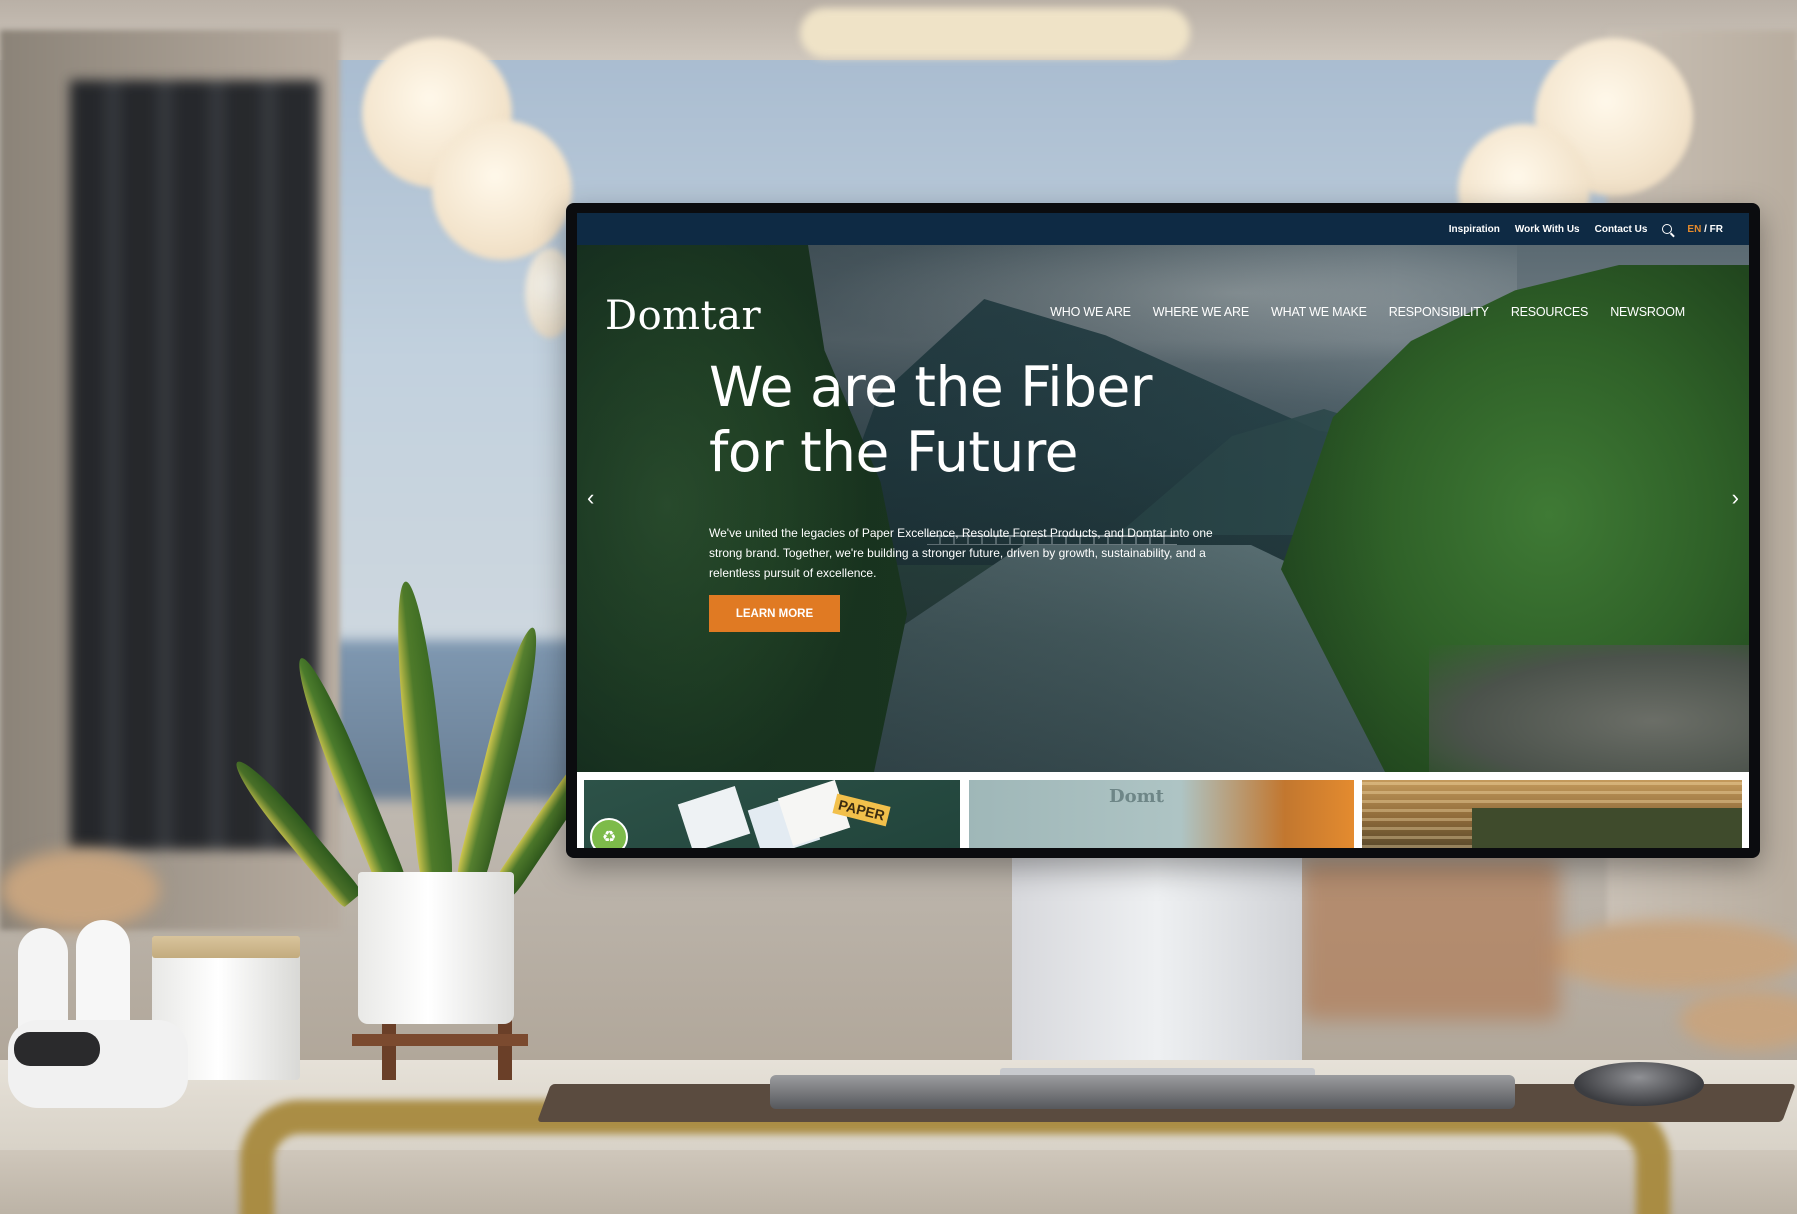  I want to click on background-chairs, so click(1430, 940).